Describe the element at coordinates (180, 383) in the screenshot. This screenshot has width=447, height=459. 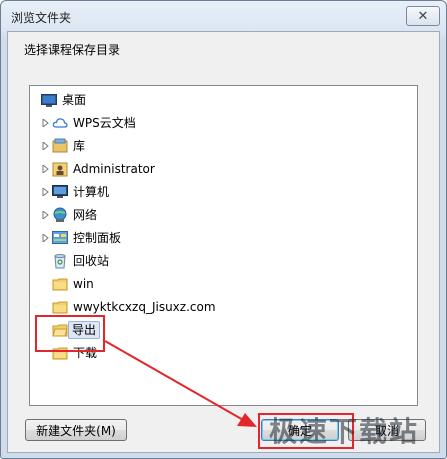
I see `annotation-arrow` at that location.